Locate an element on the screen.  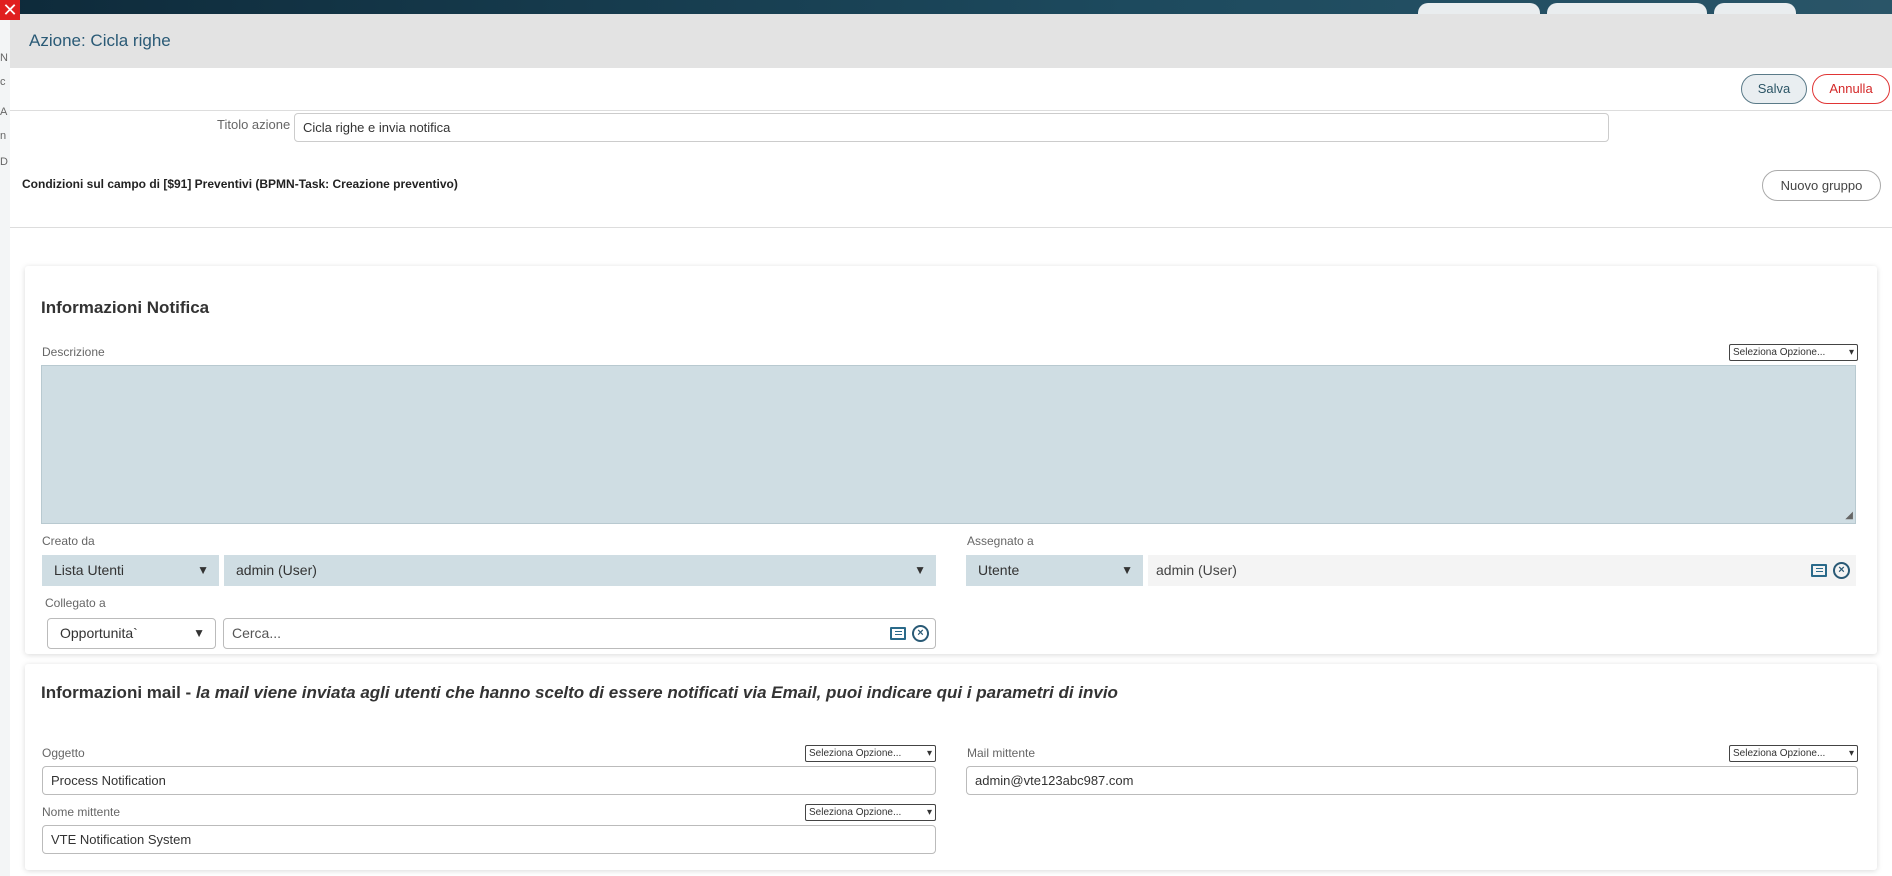
description-label: Descrizione is located at coordinates (73, 352).